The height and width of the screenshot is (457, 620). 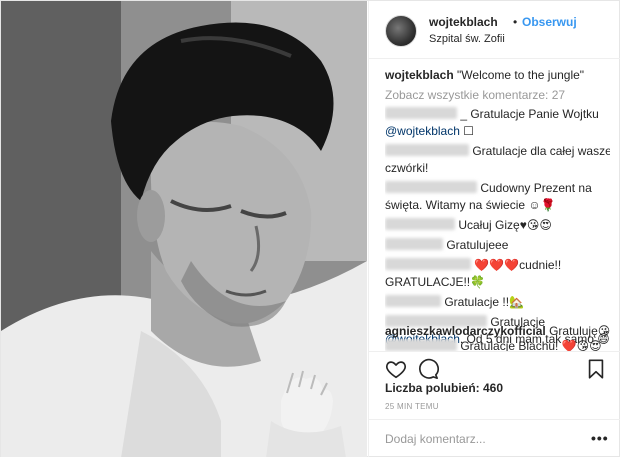 I want to click on comment-2: Gratulacje dla całej waszej, so click(x=497, y=151).